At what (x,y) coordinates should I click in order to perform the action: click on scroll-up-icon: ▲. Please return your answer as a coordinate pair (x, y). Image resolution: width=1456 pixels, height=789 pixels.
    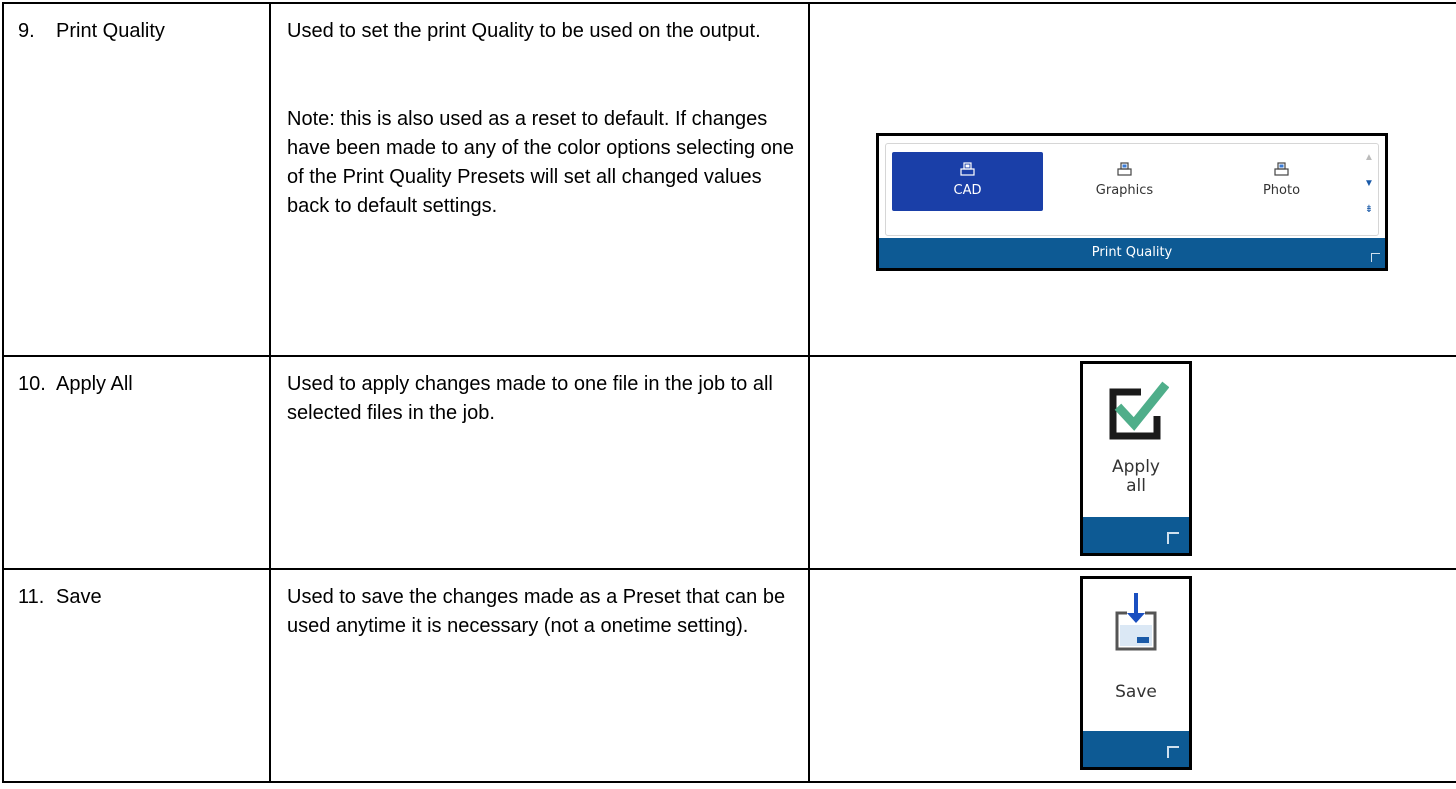
    Looking at the image, I should click on (1369, 157).